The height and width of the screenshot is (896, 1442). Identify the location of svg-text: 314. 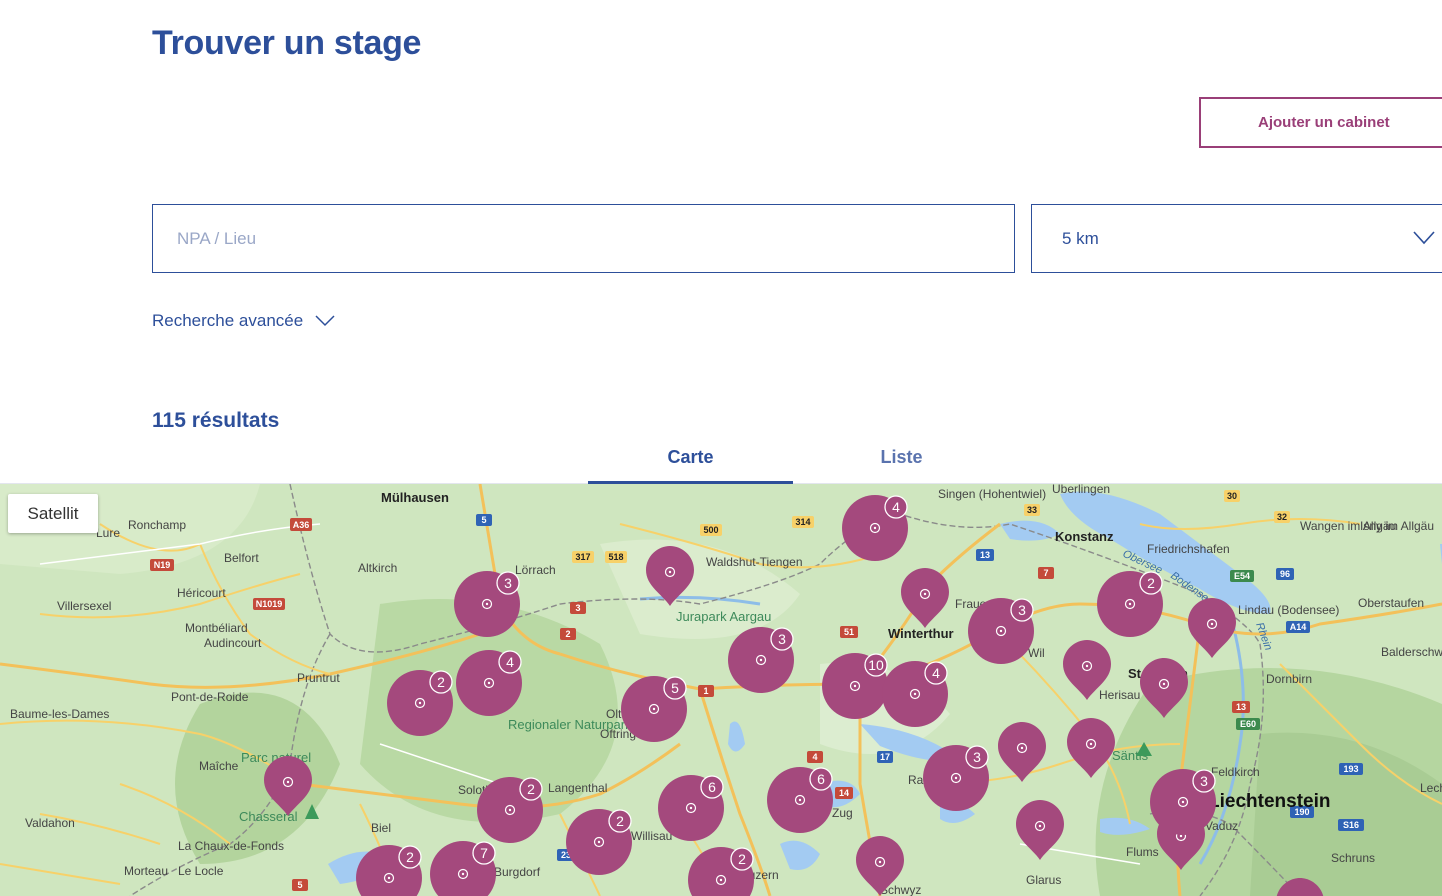
(802, 522).